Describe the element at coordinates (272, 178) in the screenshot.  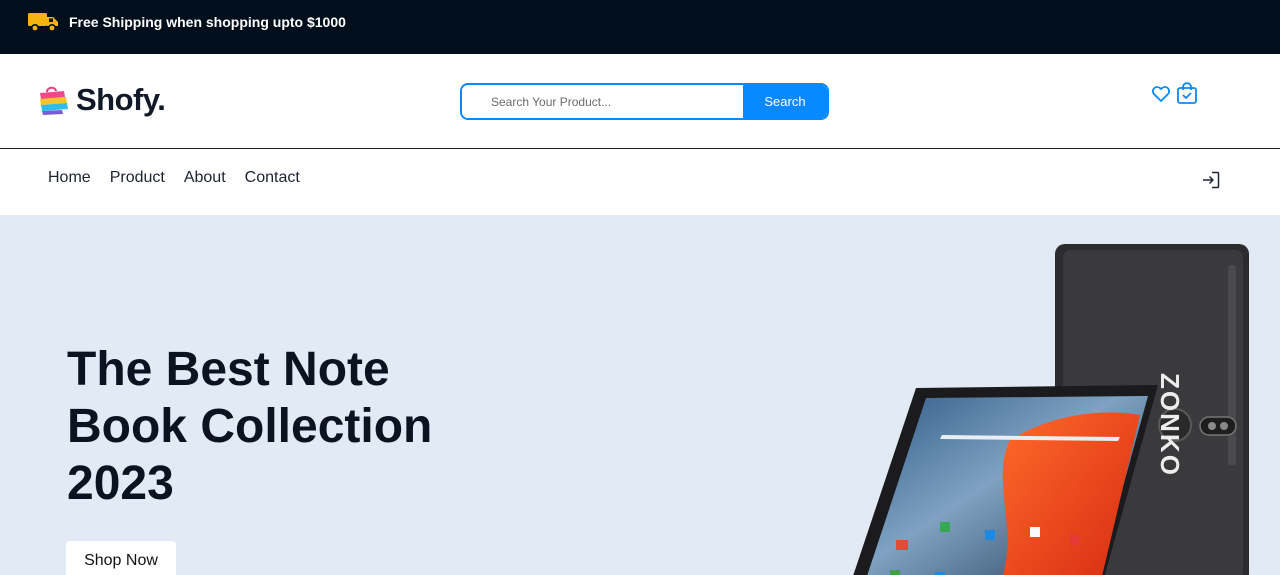
I see `nav-link-contact: Contact` at that location.